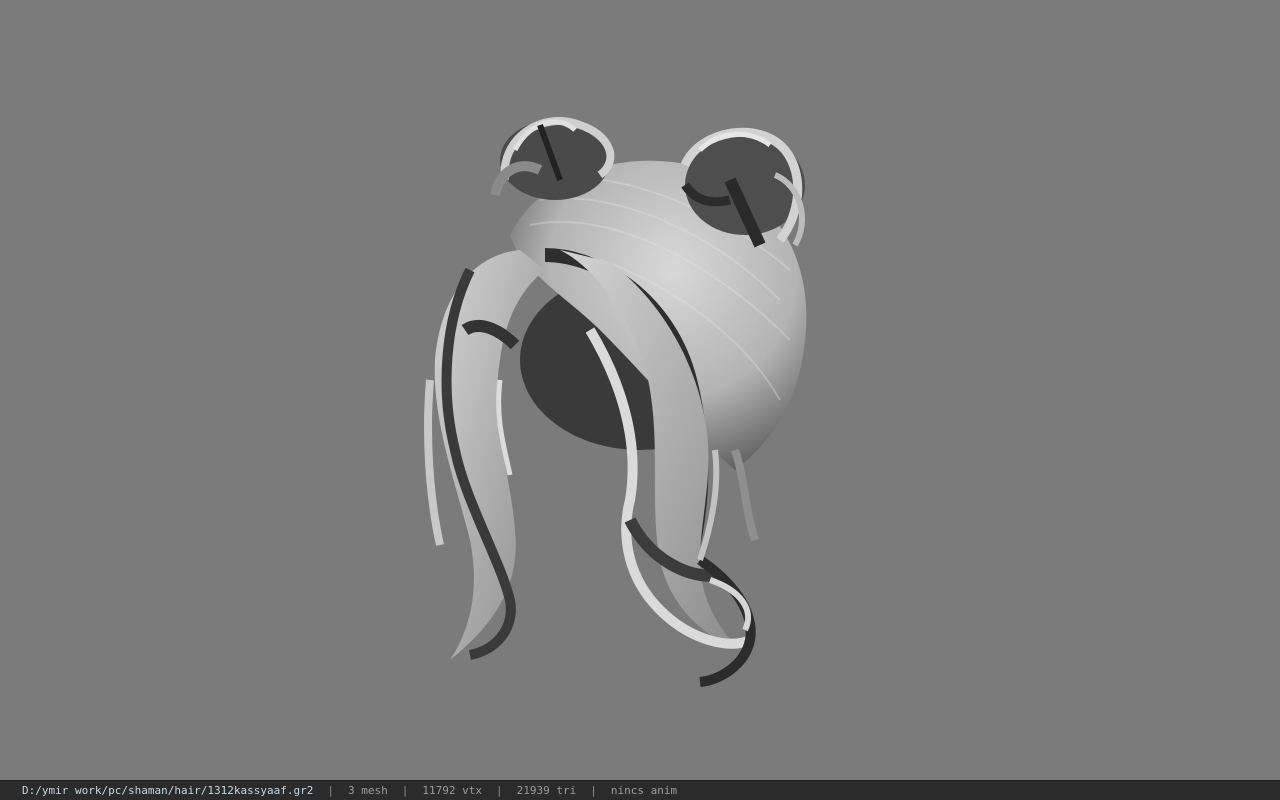  I want to click on animation-status-label: nincs anim, so click(644, 790).